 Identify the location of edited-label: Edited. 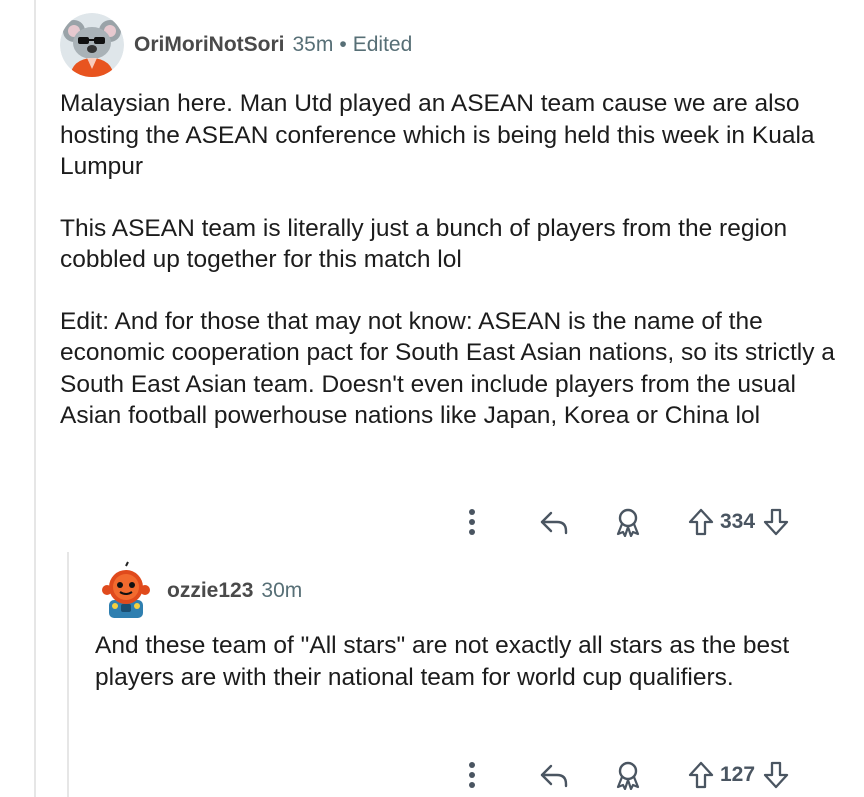
(382, 44).